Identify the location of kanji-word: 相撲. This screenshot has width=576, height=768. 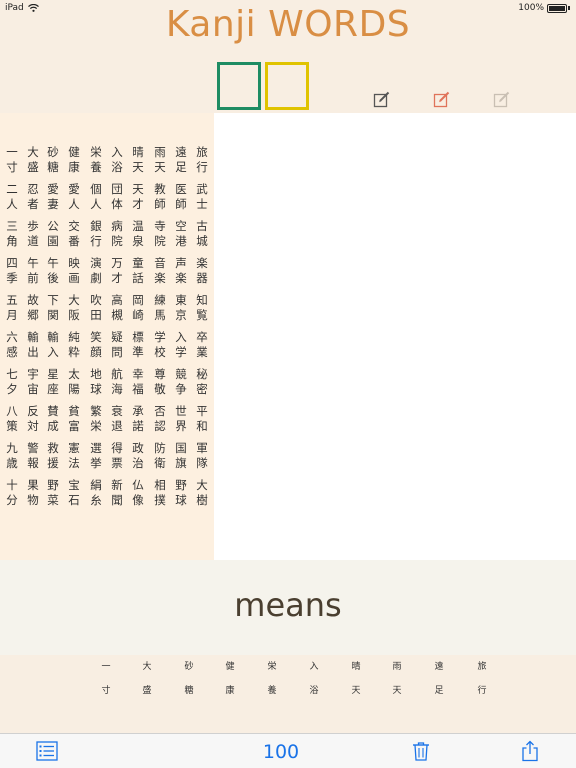
(160, 493).